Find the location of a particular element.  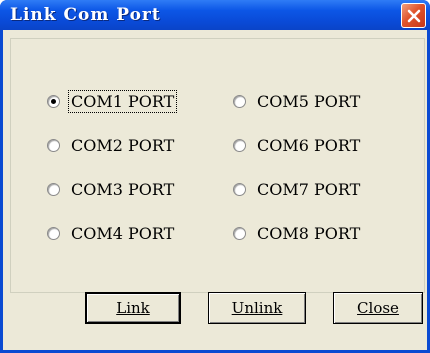

close-window-button is located at coordinates (413, 15).